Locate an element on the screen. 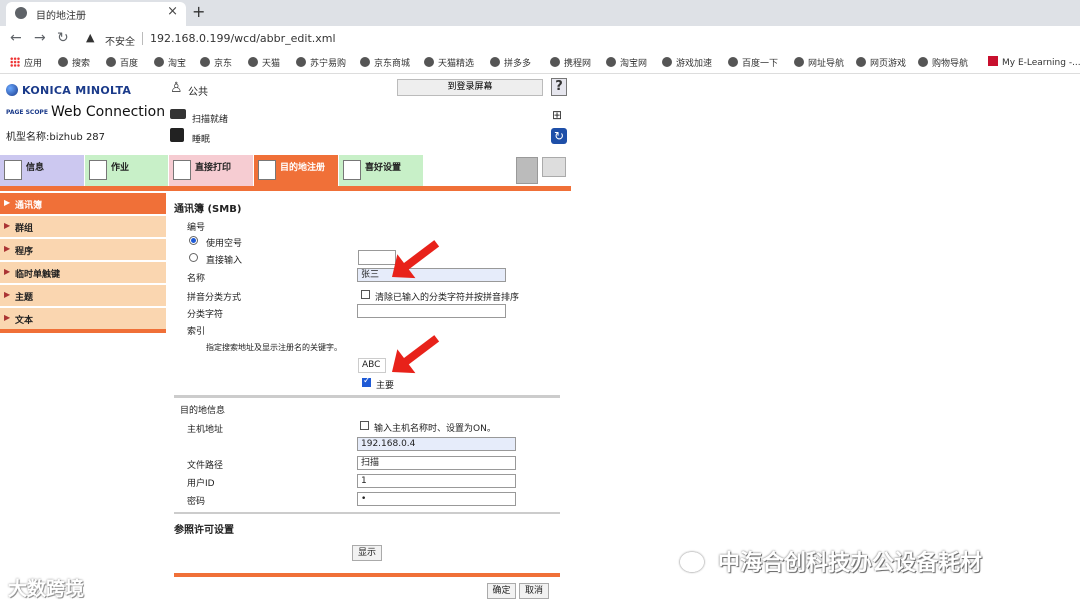  url-separator is located at coordinates (142, 38).